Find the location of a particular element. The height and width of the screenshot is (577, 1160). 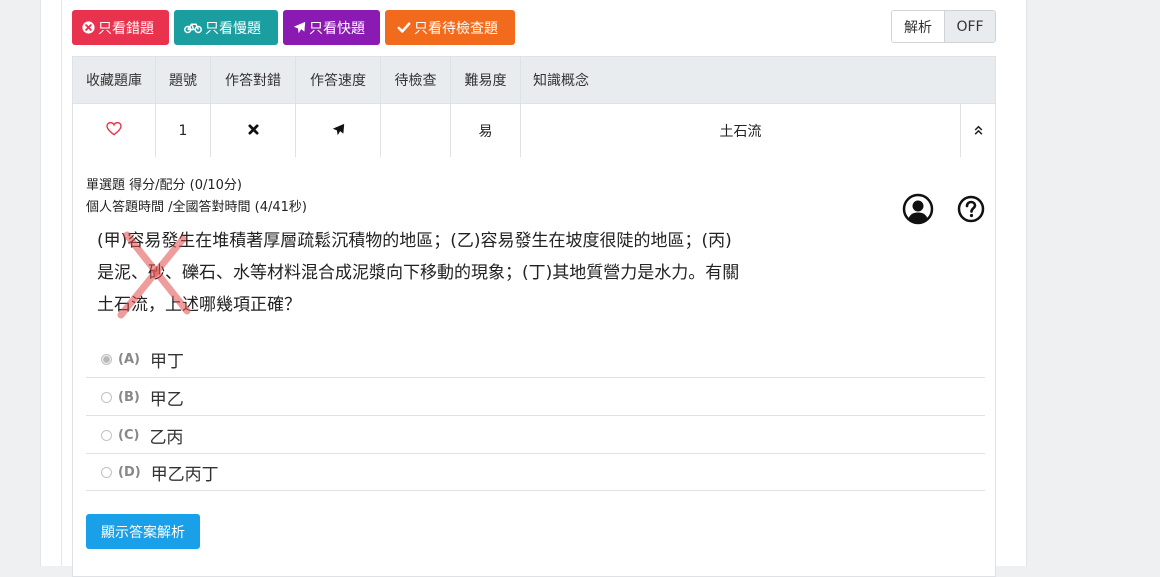

wrong-mark-icon is located at coordinates (154, 275).